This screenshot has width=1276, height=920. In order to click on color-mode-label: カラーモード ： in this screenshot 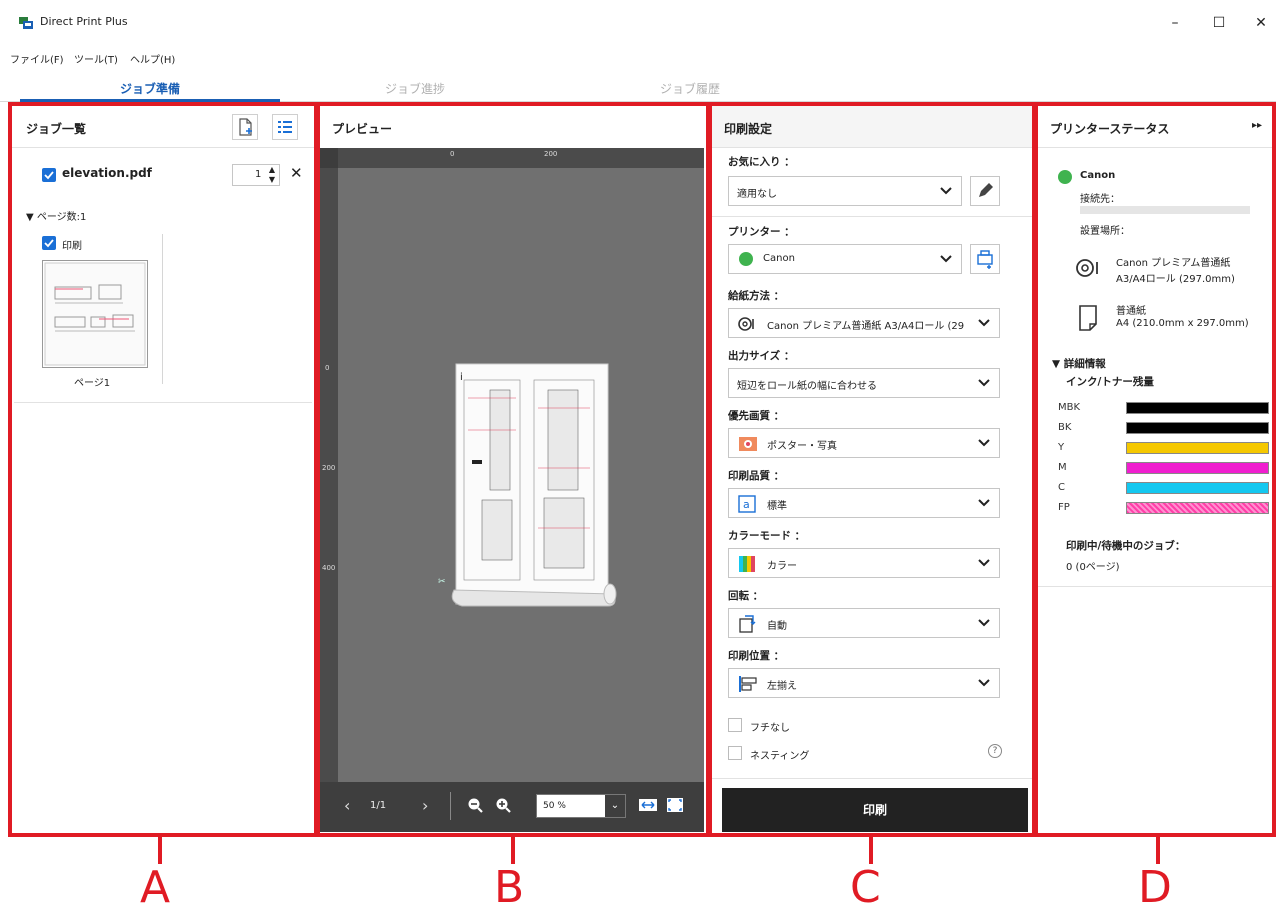, I will do `click(767, 536)`.